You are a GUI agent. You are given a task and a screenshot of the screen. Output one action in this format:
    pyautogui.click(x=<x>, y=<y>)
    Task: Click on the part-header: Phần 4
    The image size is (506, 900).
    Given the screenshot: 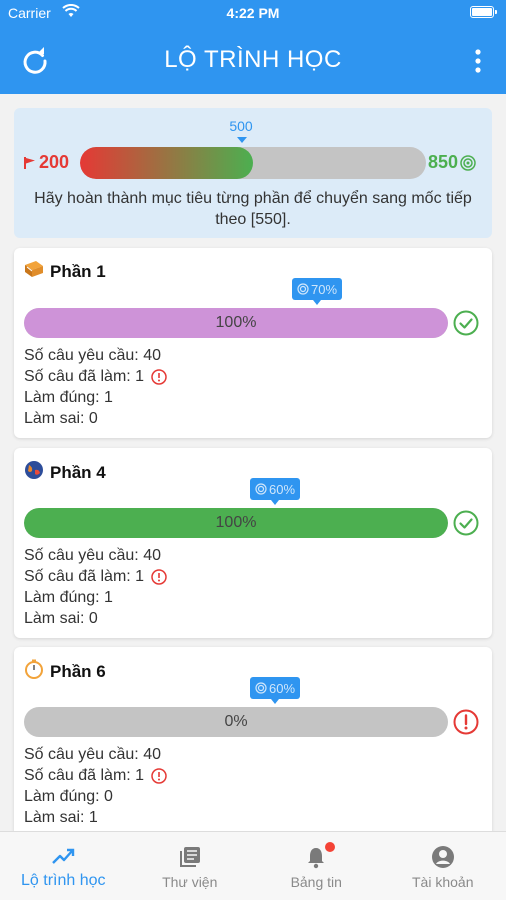 What is the action you would take?
    pyautogui.click(x=65, y=472)
    